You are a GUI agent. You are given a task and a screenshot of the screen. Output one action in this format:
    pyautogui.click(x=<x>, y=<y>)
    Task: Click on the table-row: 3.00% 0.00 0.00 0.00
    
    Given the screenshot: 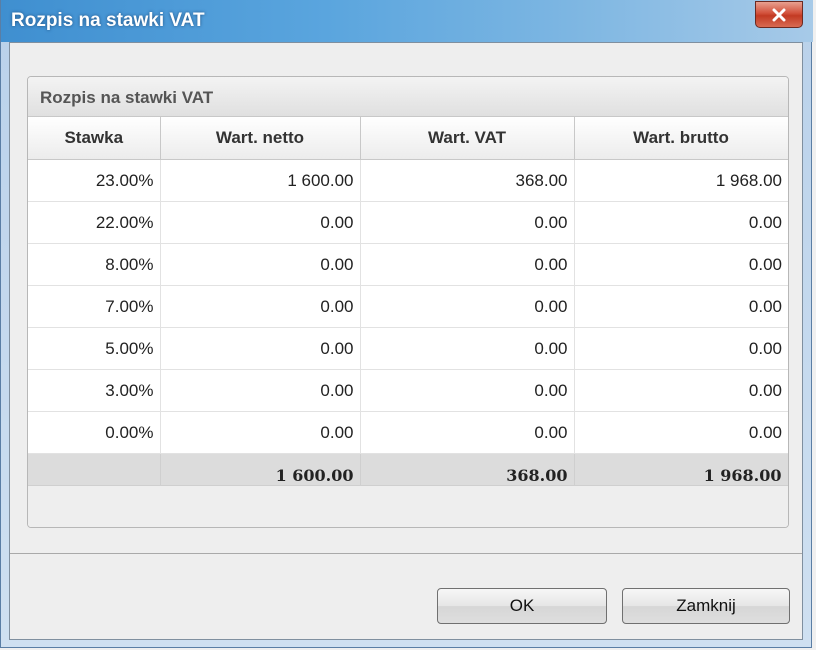 What is the action you would take?
    pyautogui.click(x=408, y=390)
    